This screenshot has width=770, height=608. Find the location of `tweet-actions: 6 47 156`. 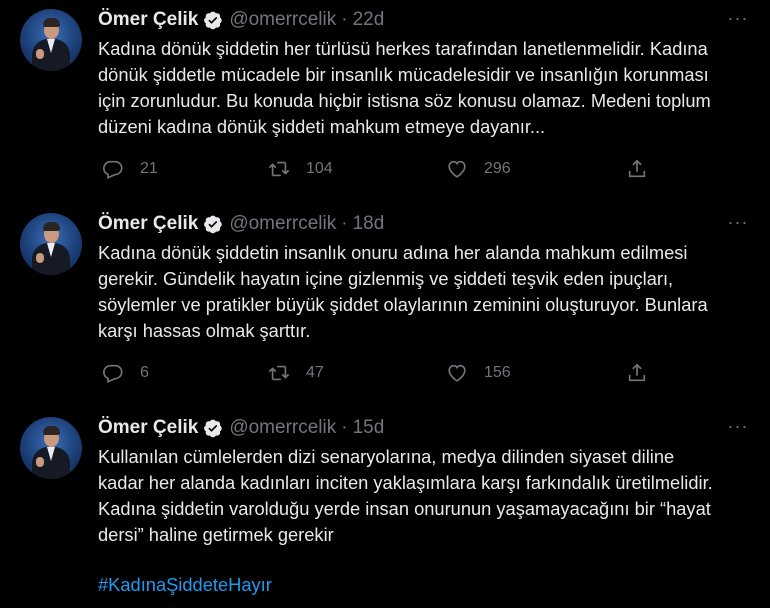

tweet-actions: 6 47 156 is located at coordinates (378, 373).